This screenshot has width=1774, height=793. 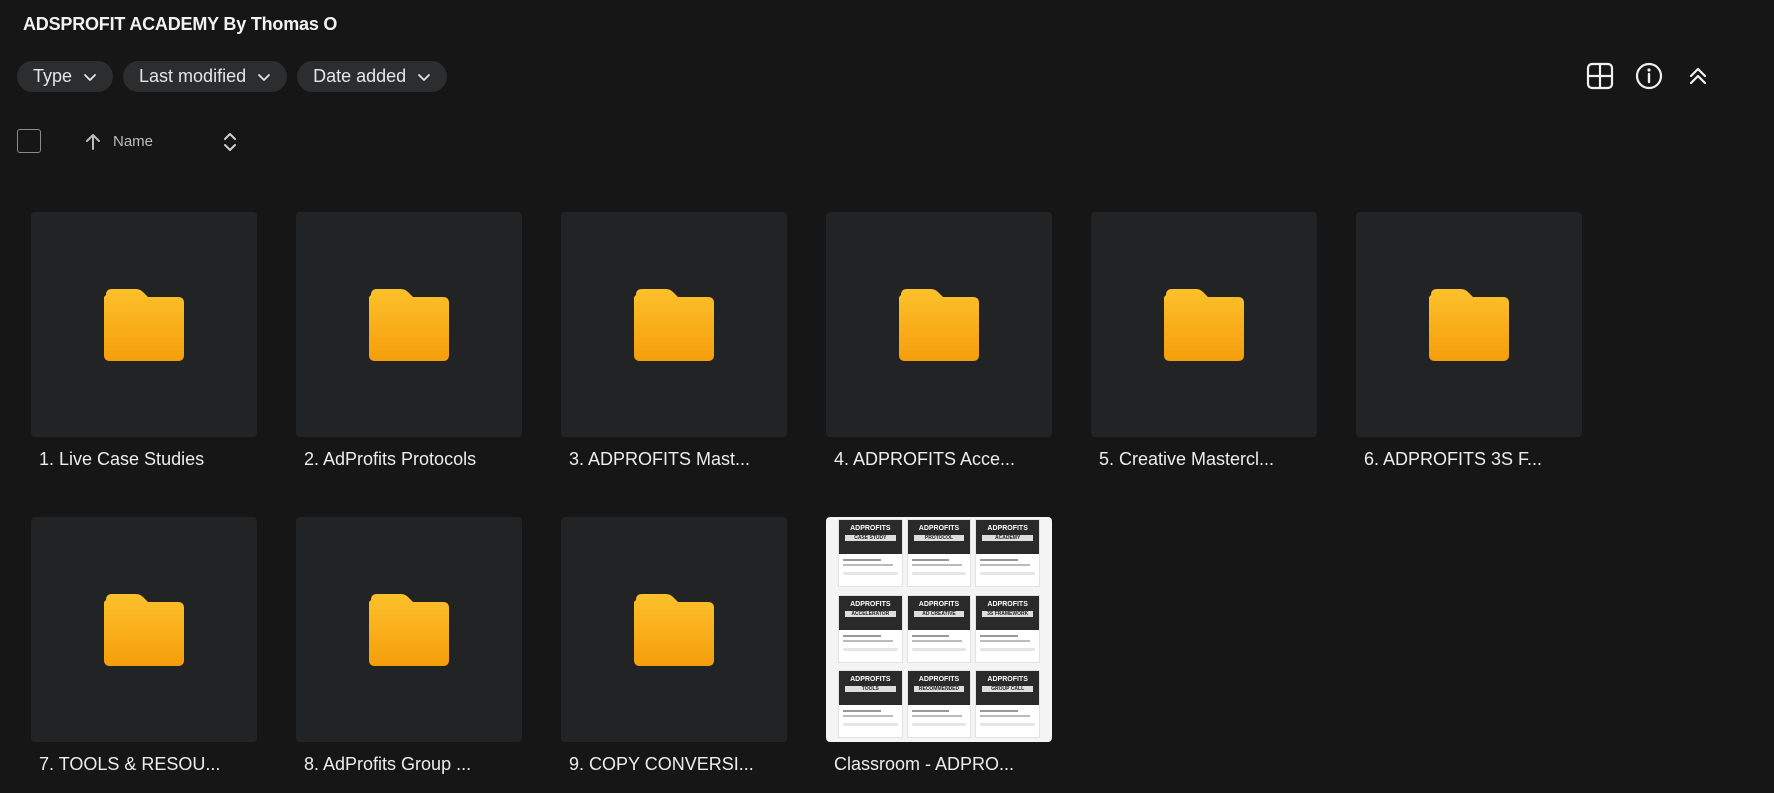 I want to click on preview-card: ADPROFITS CASE STUDY, so click(x=870, y=553).